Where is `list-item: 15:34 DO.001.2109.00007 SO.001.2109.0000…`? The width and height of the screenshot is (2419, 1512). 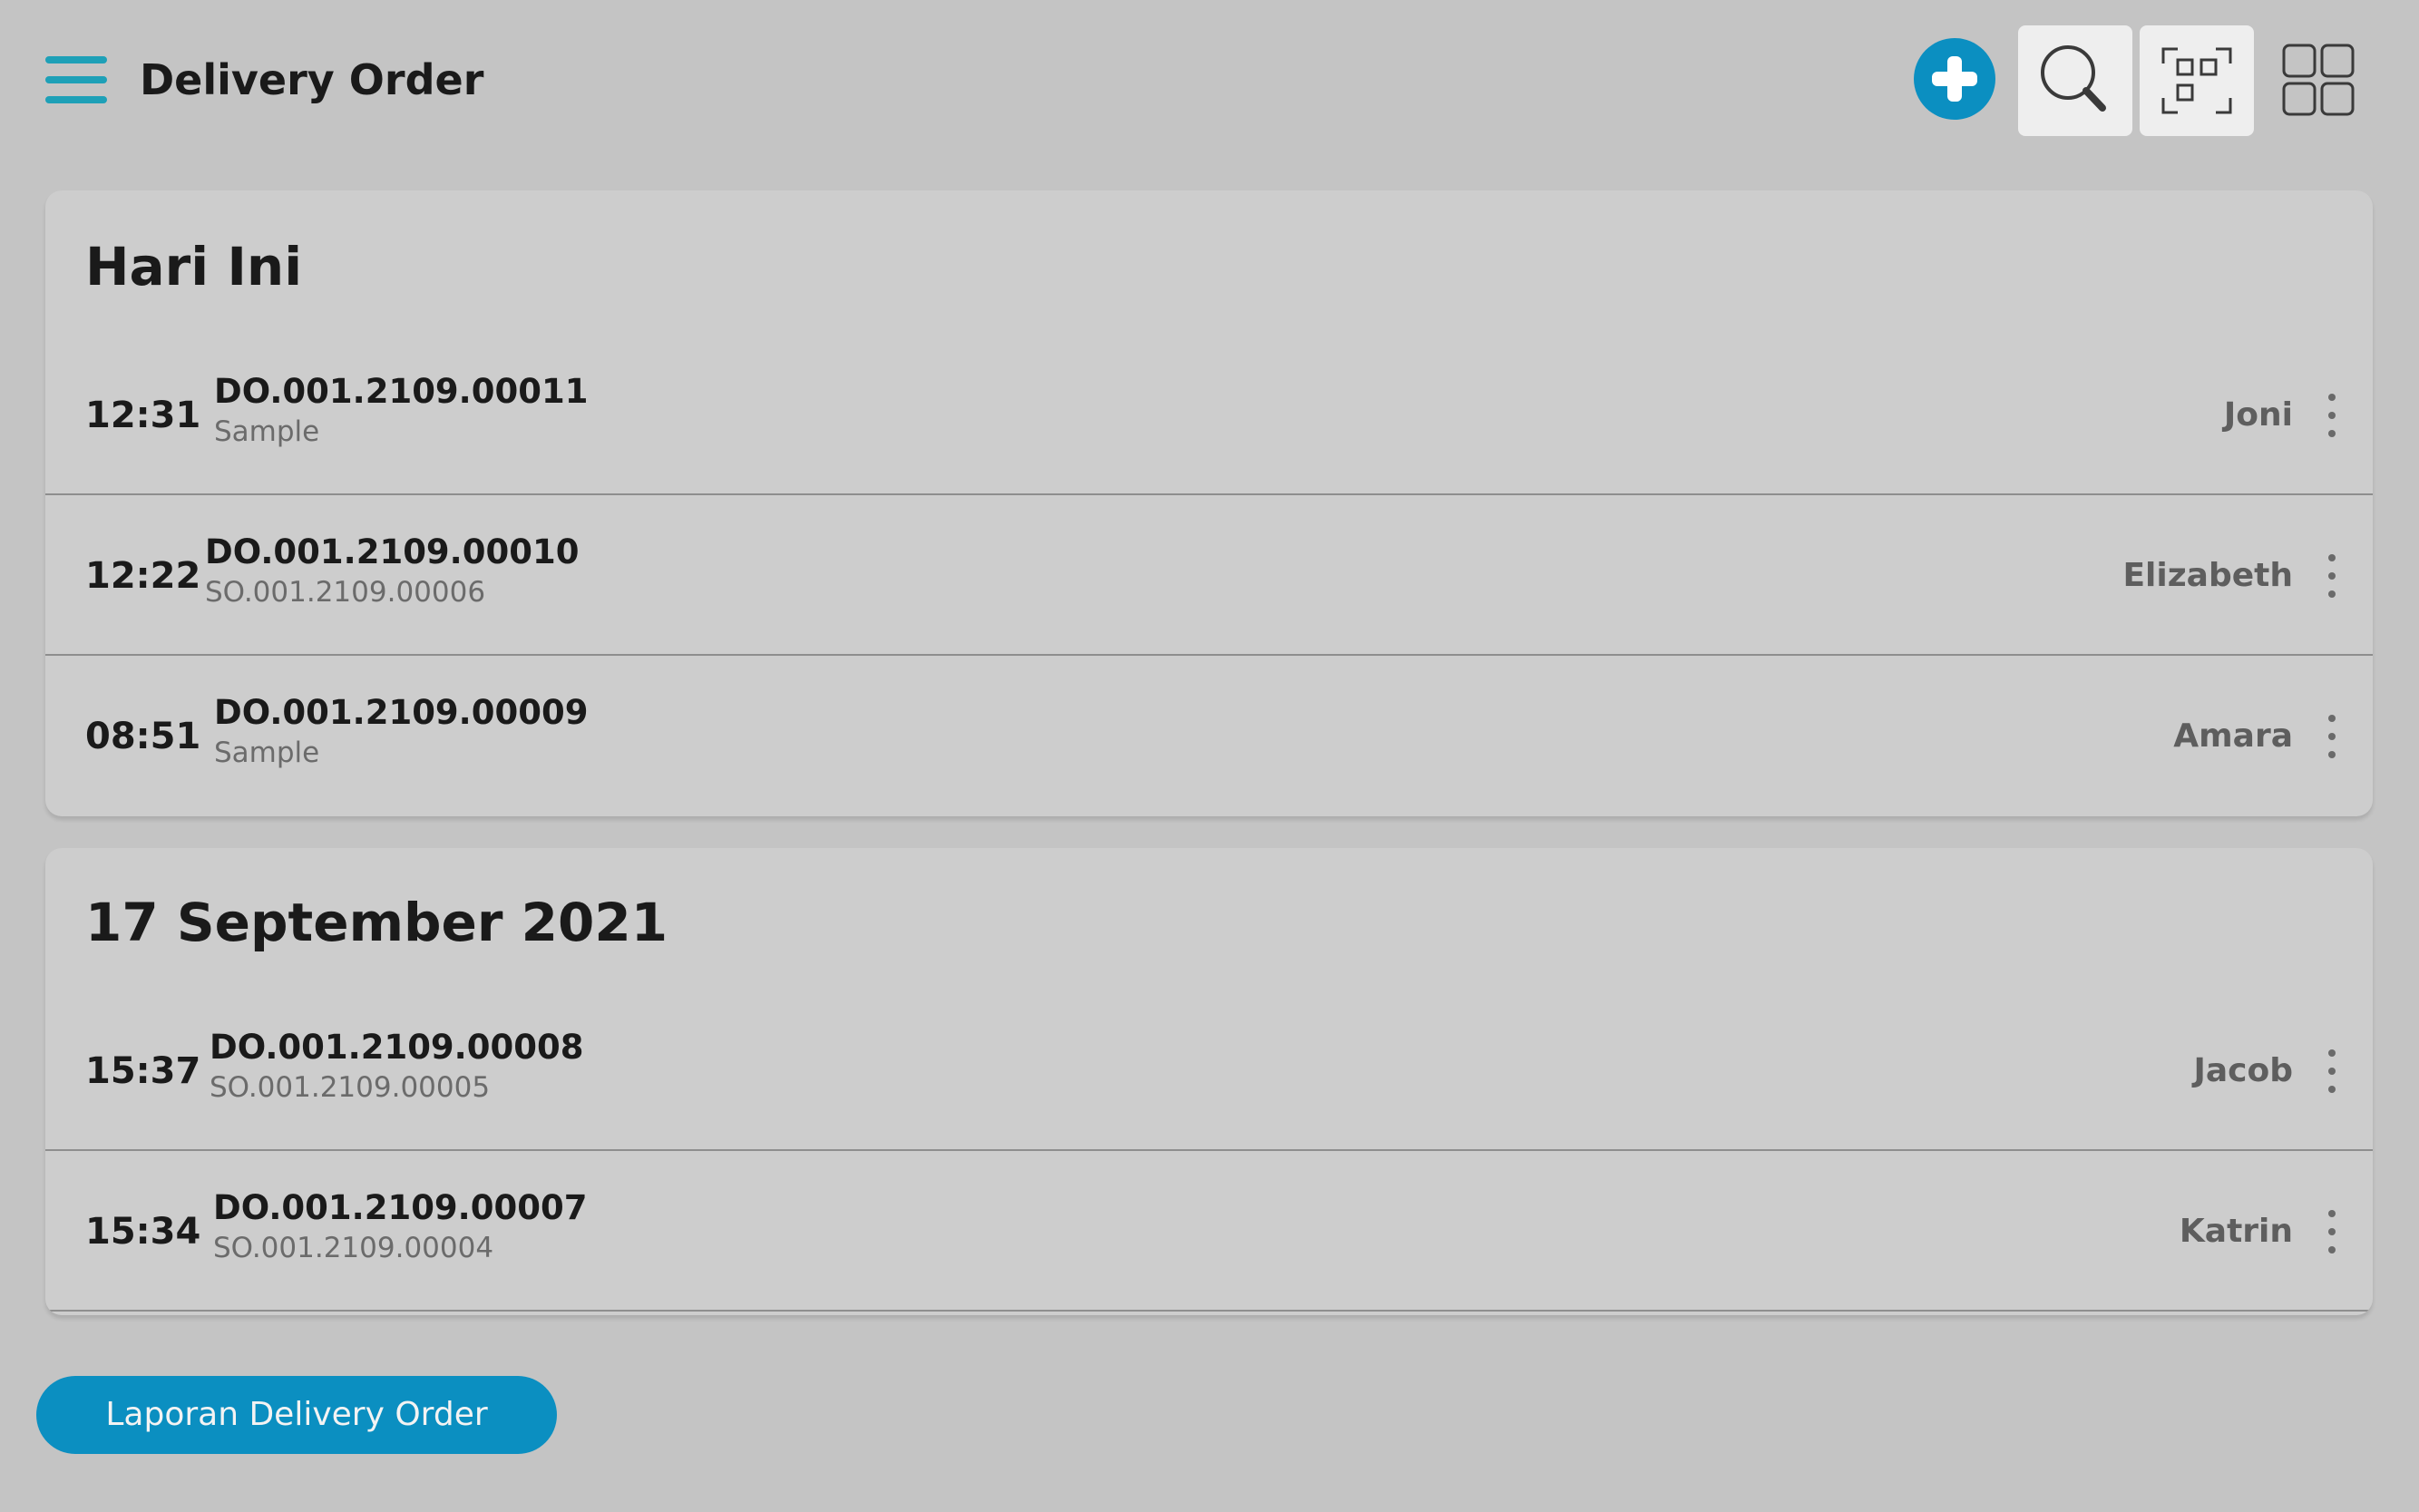
list-item: 15:34 DO.001.2109.00007 SO.001.2109.0000… is located at coordinates (1209, 1232).